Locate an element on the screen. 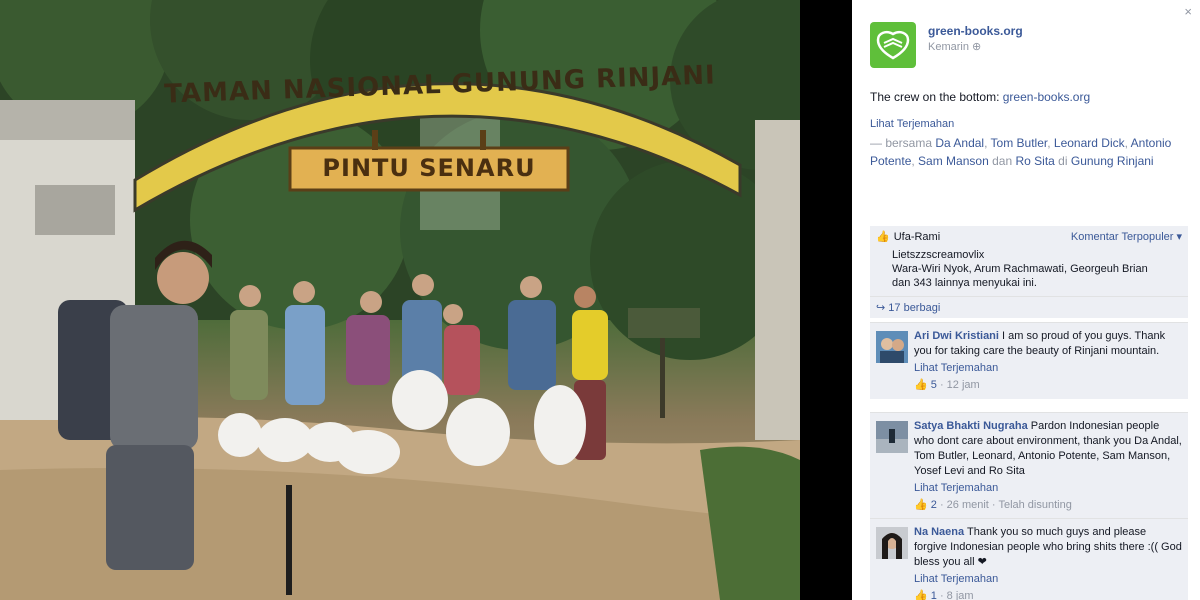 This screenshot has width=1200, height=600. location-link: Gunung Rinjani is located at coordinates (1112, 161).